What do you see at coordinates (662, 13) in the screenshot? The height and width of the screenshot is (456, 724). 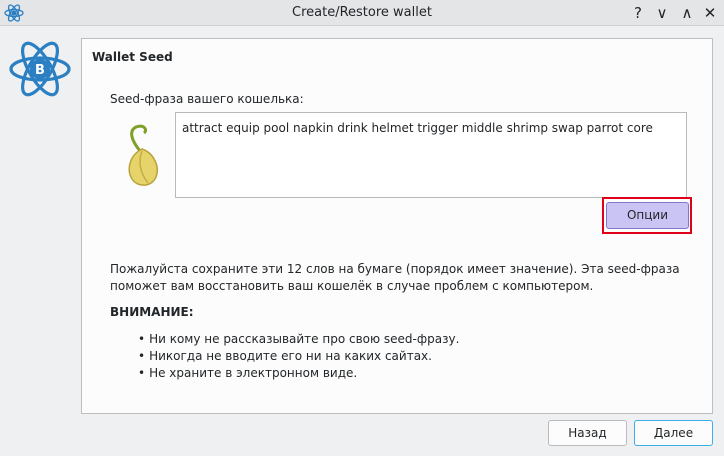 I see `minimize-icon: ∨` at bounding box center [662, 13].